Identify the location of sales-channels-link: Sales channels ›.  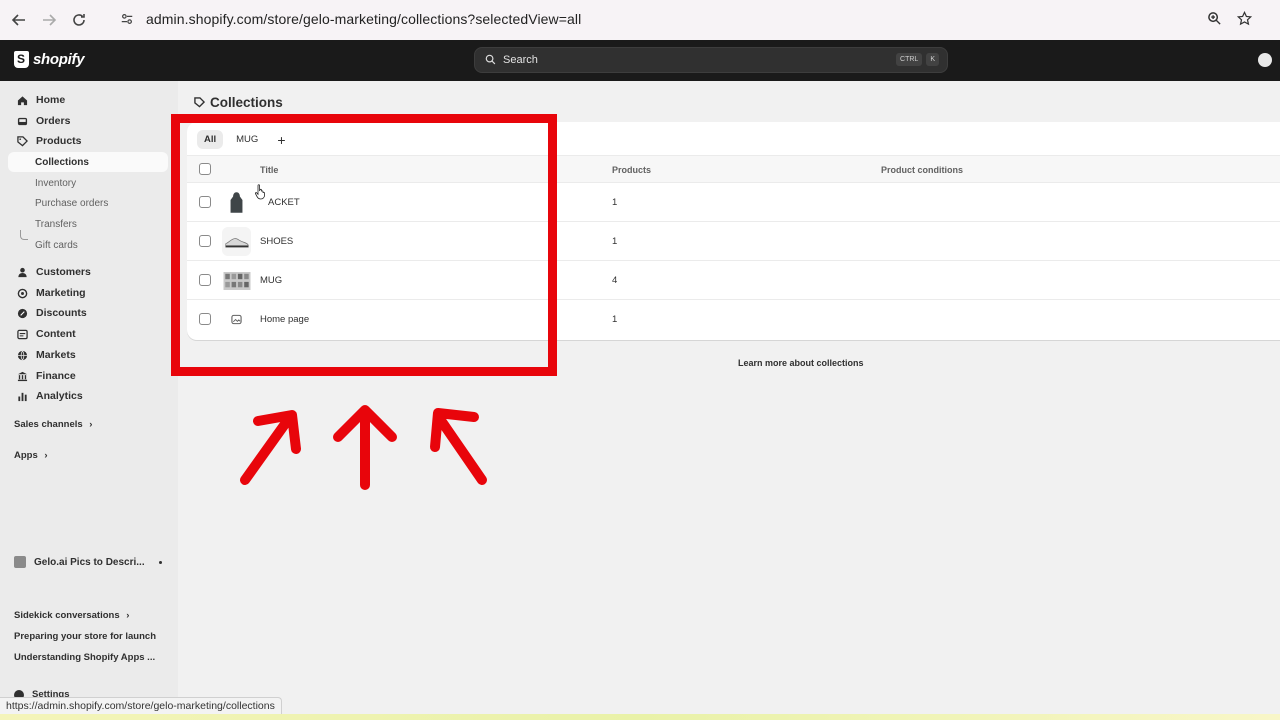
(53, 424).